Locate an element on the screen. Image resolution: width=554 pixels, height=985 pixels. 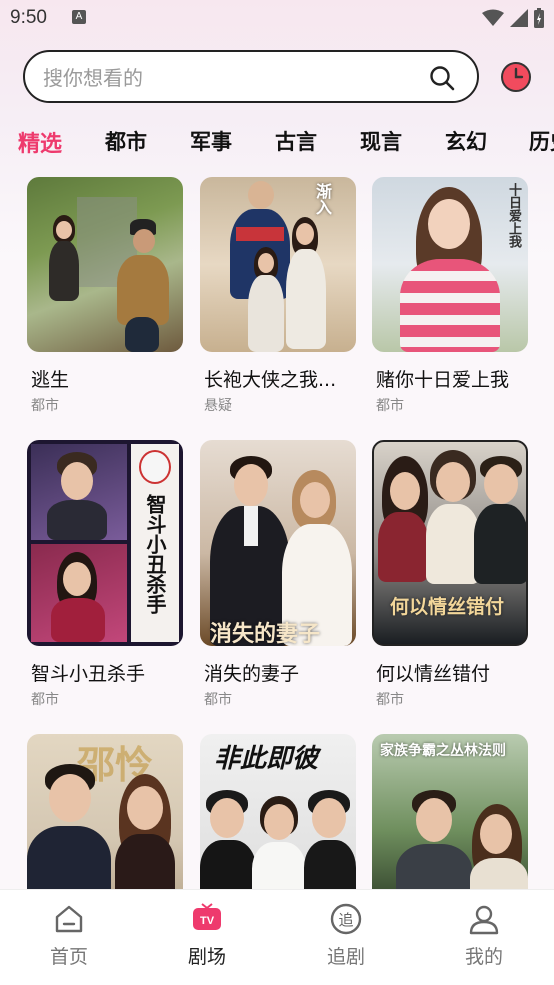
drama-poster: 非此即彼 is located at coordinates (278, 811).